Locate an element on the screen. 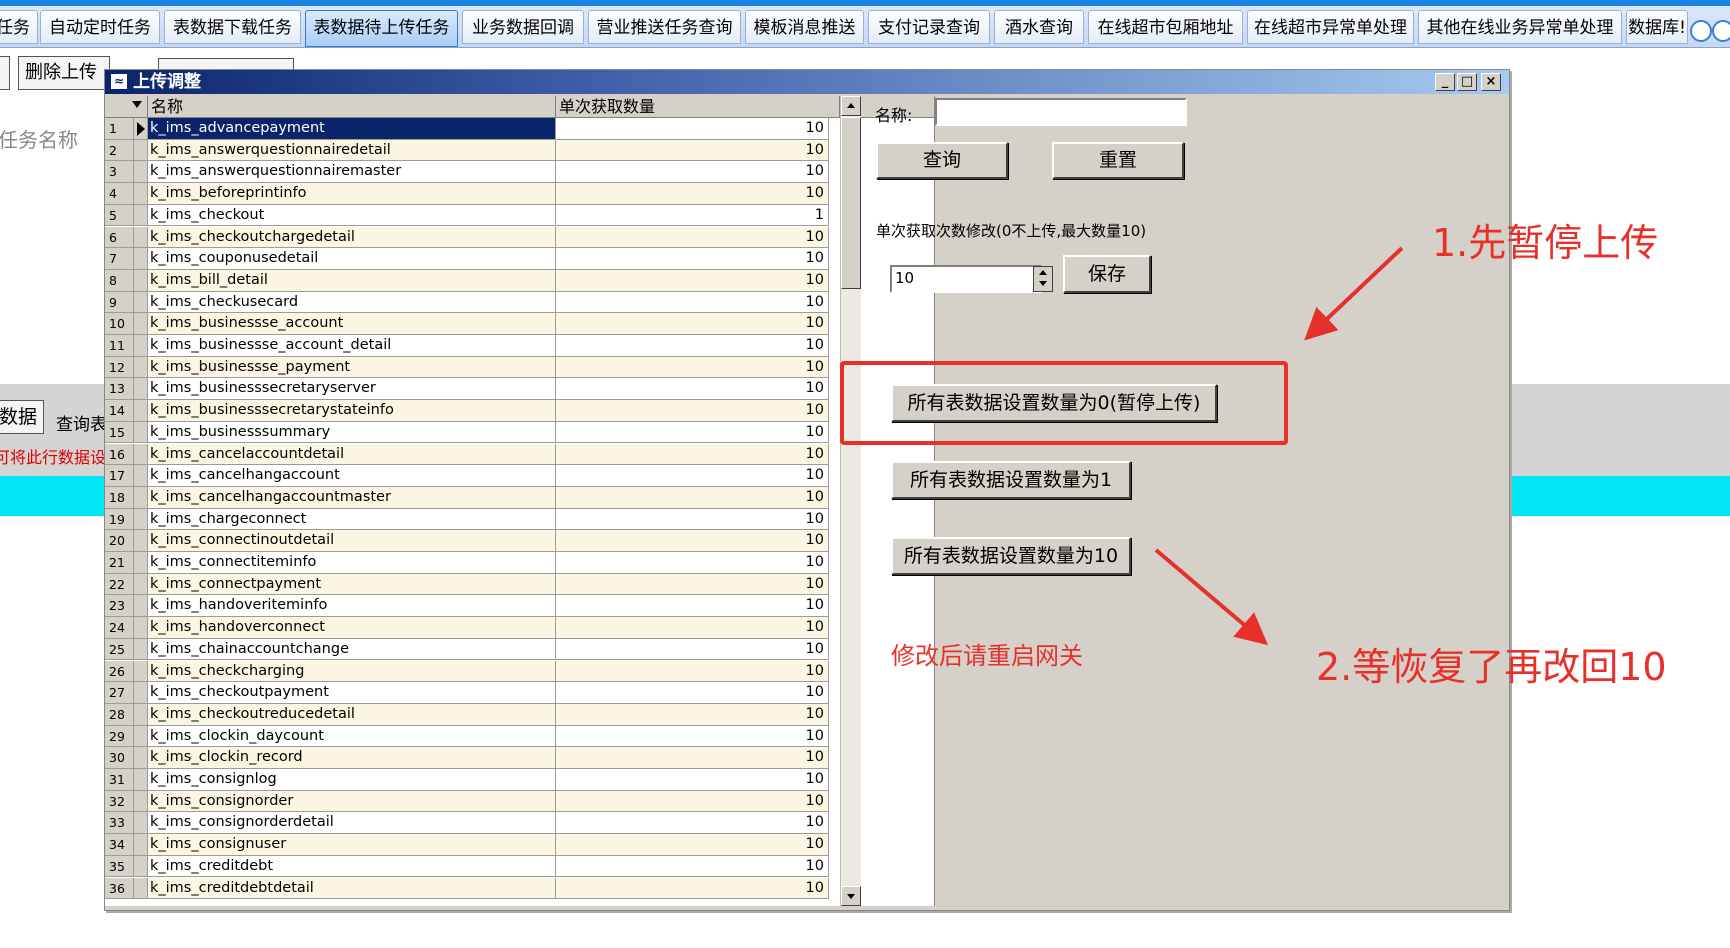 This screenshot has height=948, width=1730. quantity-stepper is located at coordinates (1043, 279).